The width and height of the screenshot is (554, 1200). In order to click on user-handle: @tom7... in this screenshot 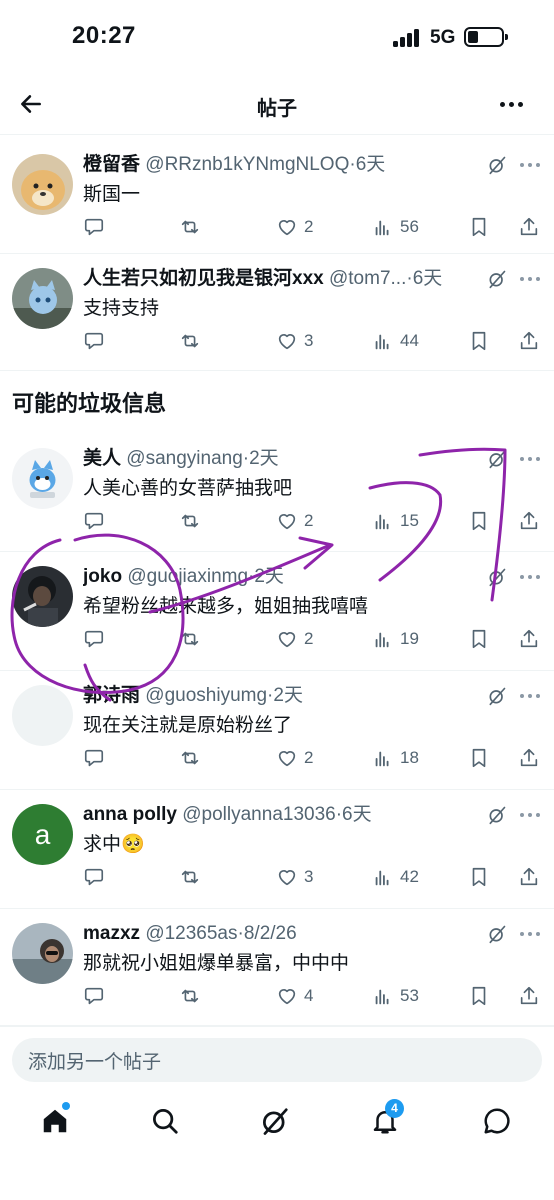, I will do `click(367, 278)`.